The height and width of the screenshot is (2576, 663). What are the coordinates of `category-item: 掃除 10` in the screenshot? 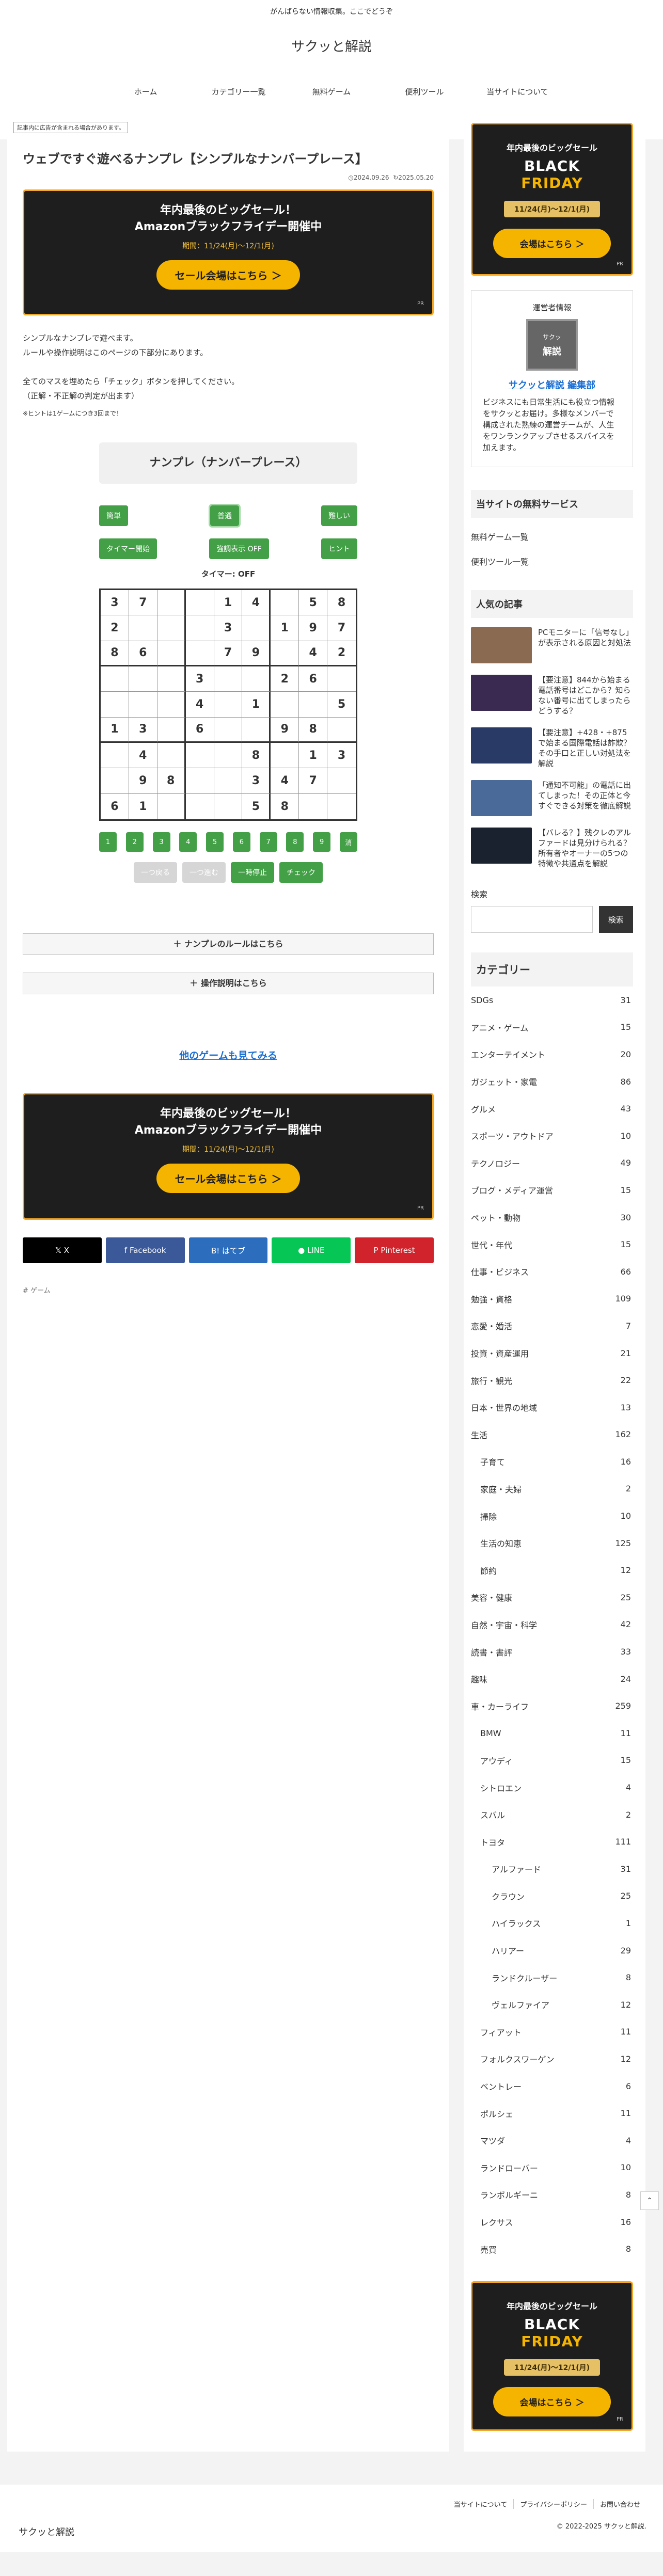 It's located at (552, 1516).